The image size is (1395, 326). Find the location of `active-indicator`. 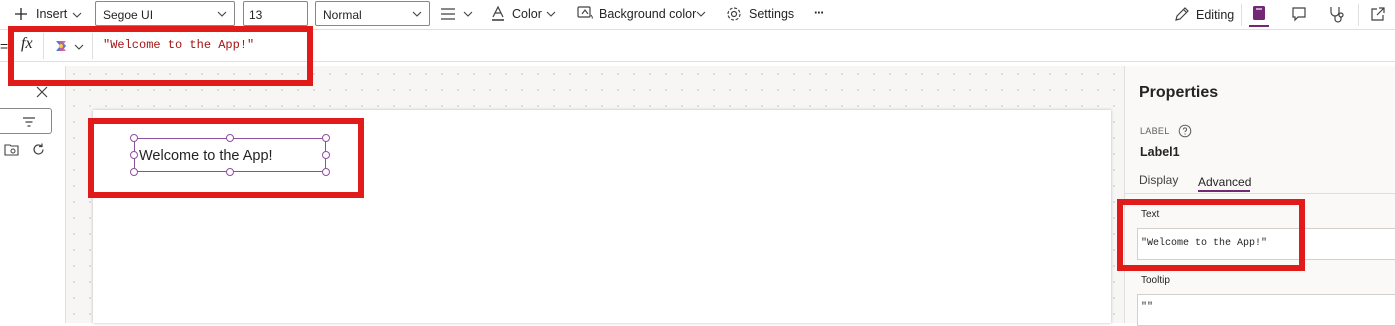

active-indicator is located at coordinates (1259, 26).